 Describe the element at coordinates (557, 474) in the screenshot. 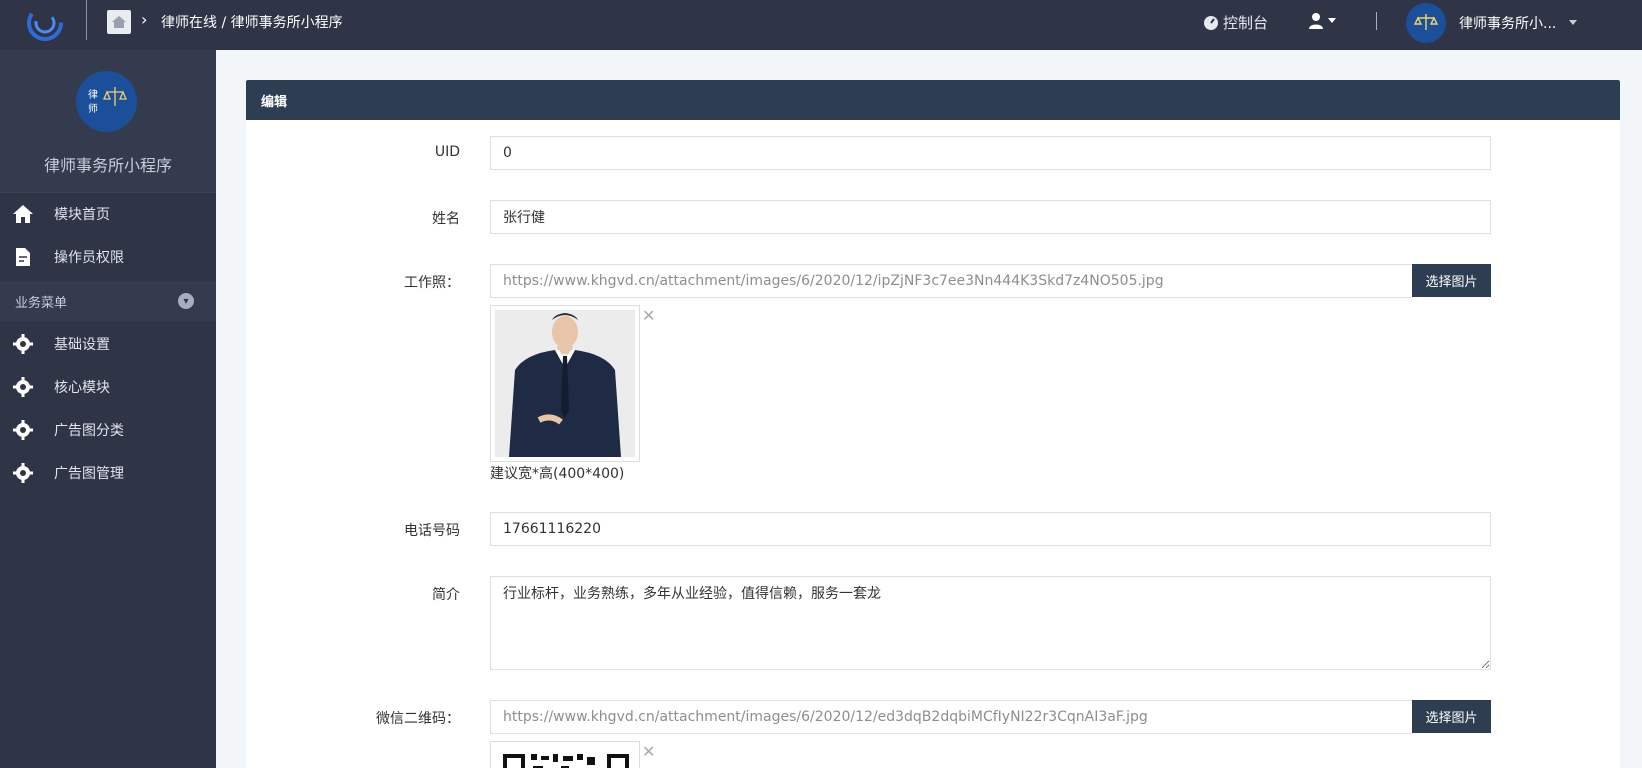

I see `photo-size-hint: 建议宽*高(400*400)` at that location.